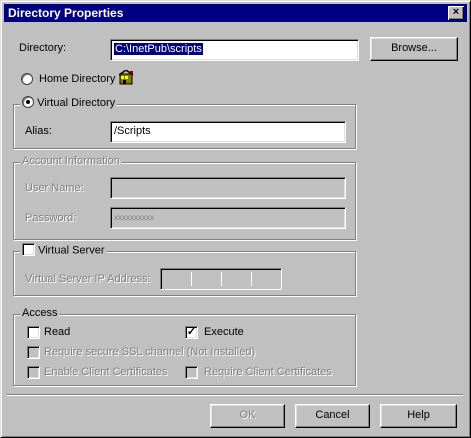 The width and height of the screenshot is (471, 438). I want to click on directory-input: C:\InetPub\scripts, so click(234, 50).